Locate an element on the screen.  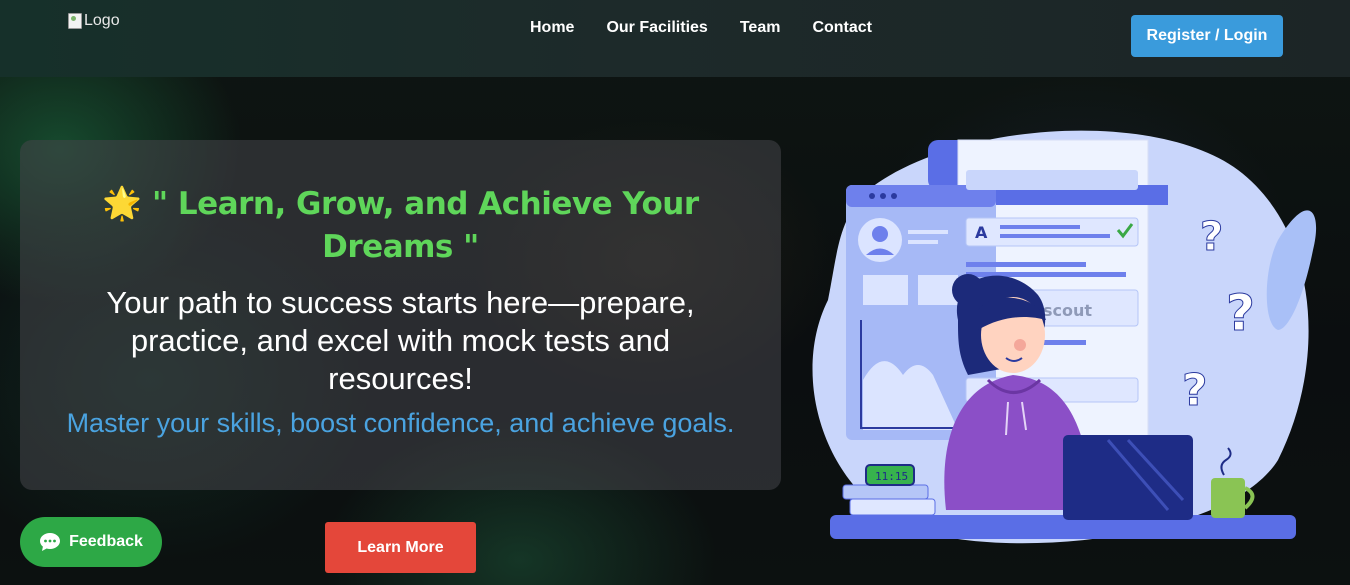
nav-link-contact: Contact is located at coordinates (842, 28).